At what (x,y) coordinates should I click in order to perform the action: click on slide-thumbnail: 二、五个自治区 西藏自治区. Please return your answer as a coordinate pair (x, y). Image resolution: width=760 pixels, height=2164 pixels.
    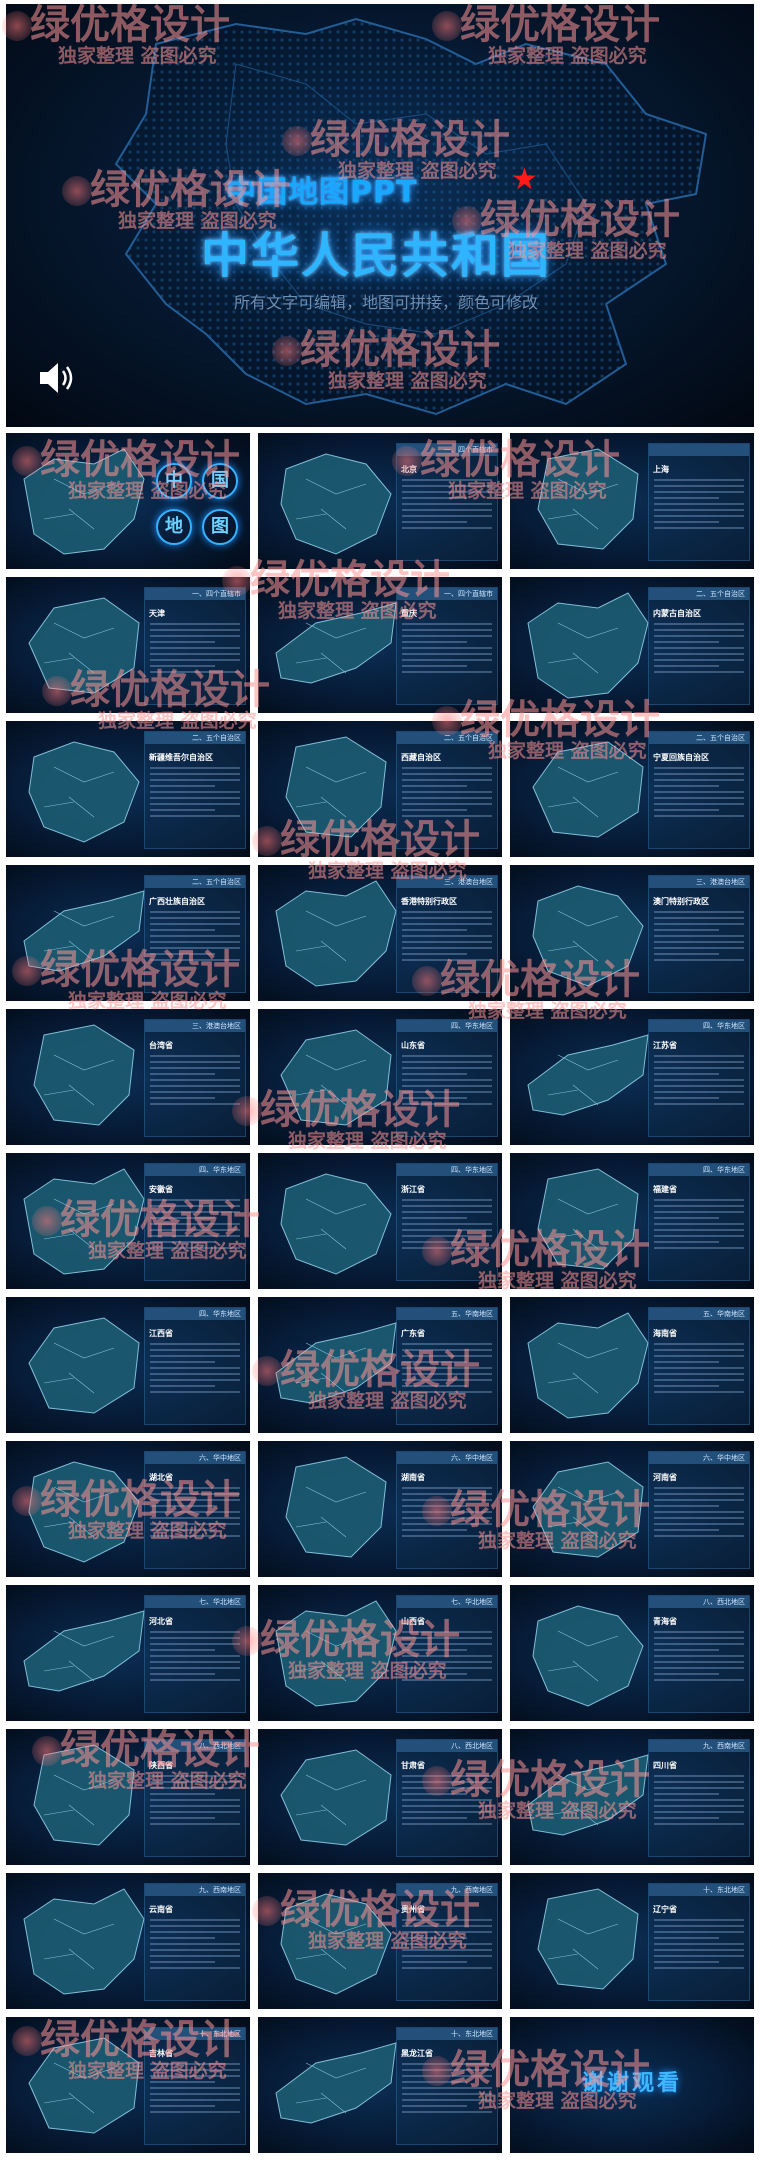
    Looking at the image, I should click on (380, 789).